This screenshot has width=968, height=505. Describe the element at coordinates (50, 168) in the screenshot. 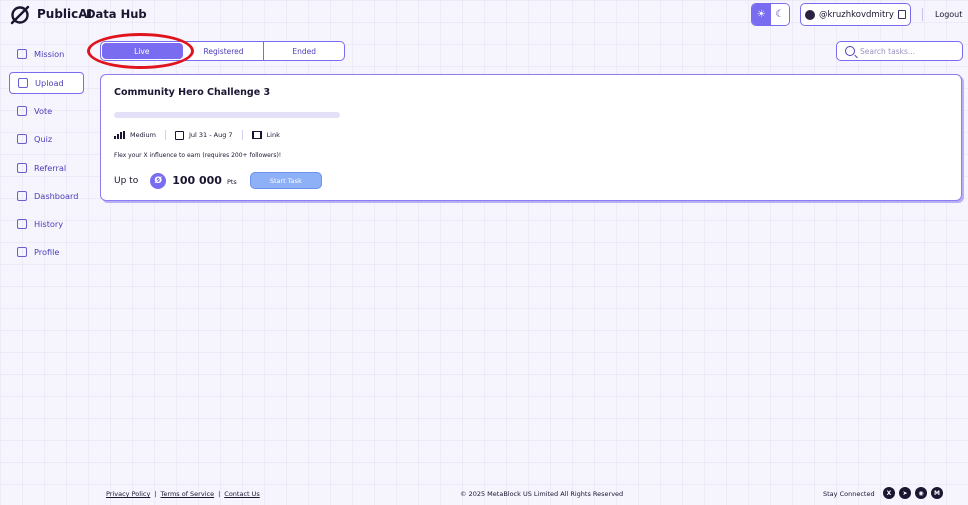

I see `sidebar-item-label: Referral` at that location.